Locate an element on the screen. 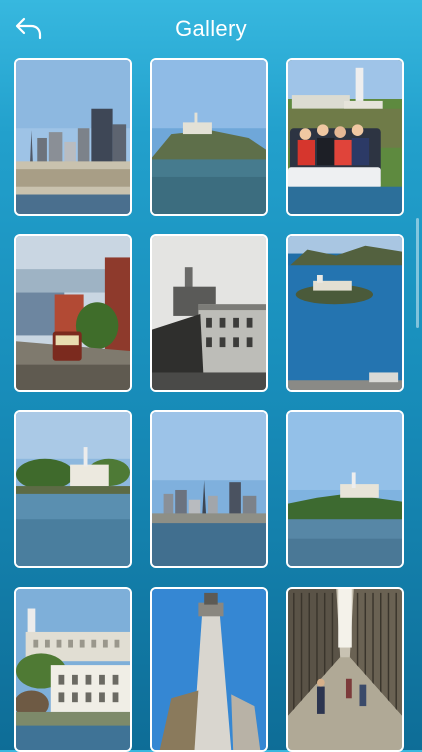 The image size is (422, 752). gallery-photo-island-lighthouse is located at coordinates (345, 489).